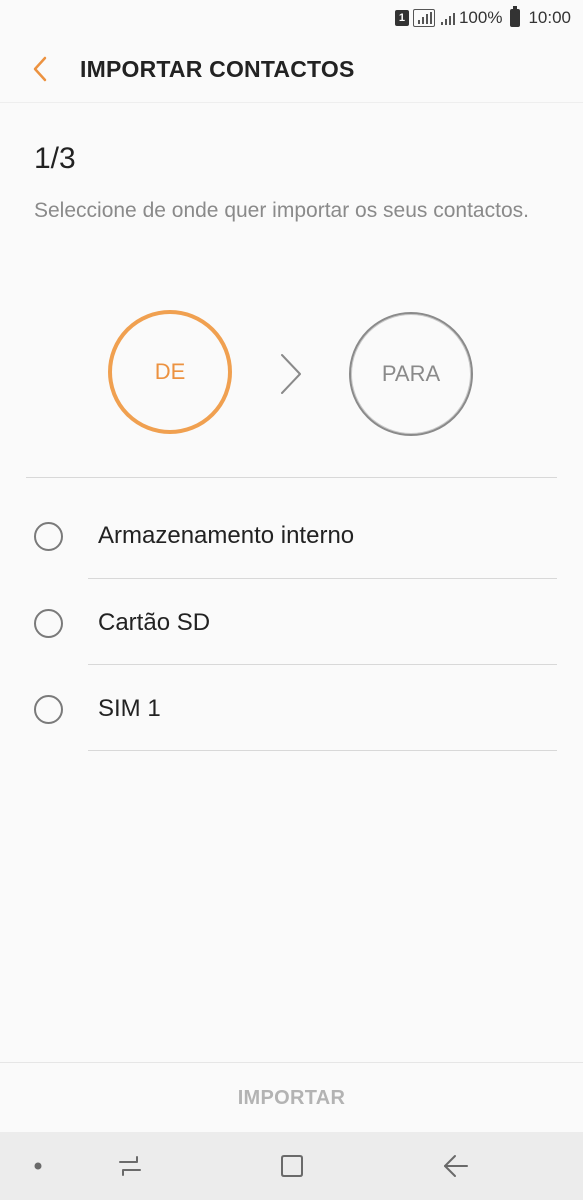 This screenshot has width=583, height=1200. I want to click on step-counter: 1/3, so click(55, 158).